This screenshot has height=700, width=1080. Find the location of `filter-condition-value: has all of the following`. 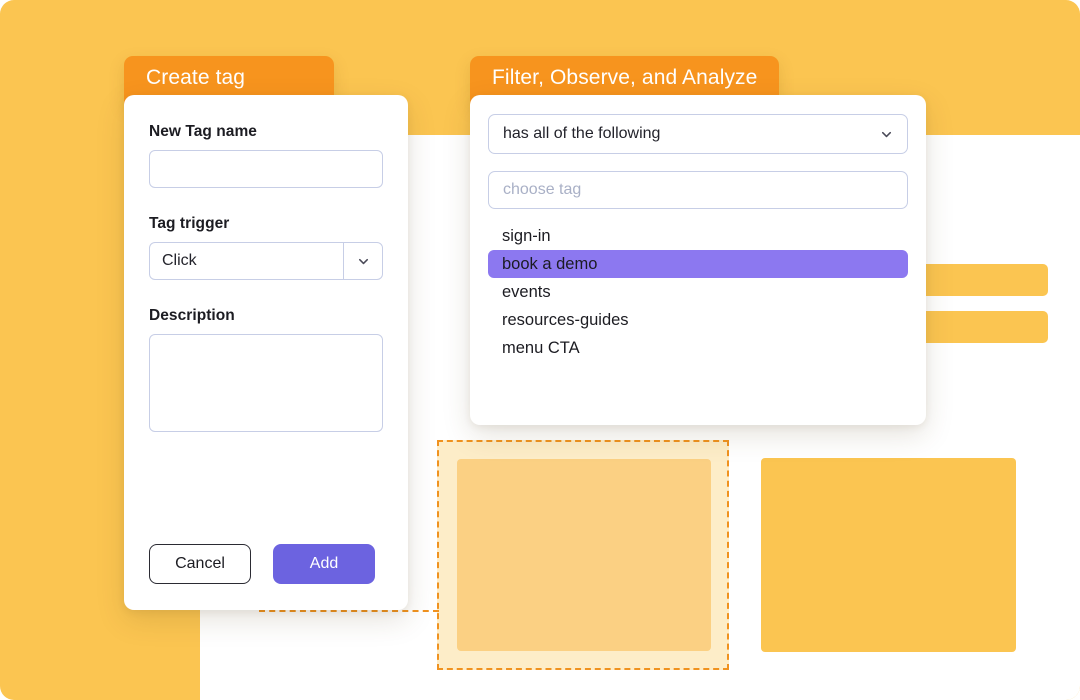

filter-condition-value: has all of the following is located at coordinates (582, 133).